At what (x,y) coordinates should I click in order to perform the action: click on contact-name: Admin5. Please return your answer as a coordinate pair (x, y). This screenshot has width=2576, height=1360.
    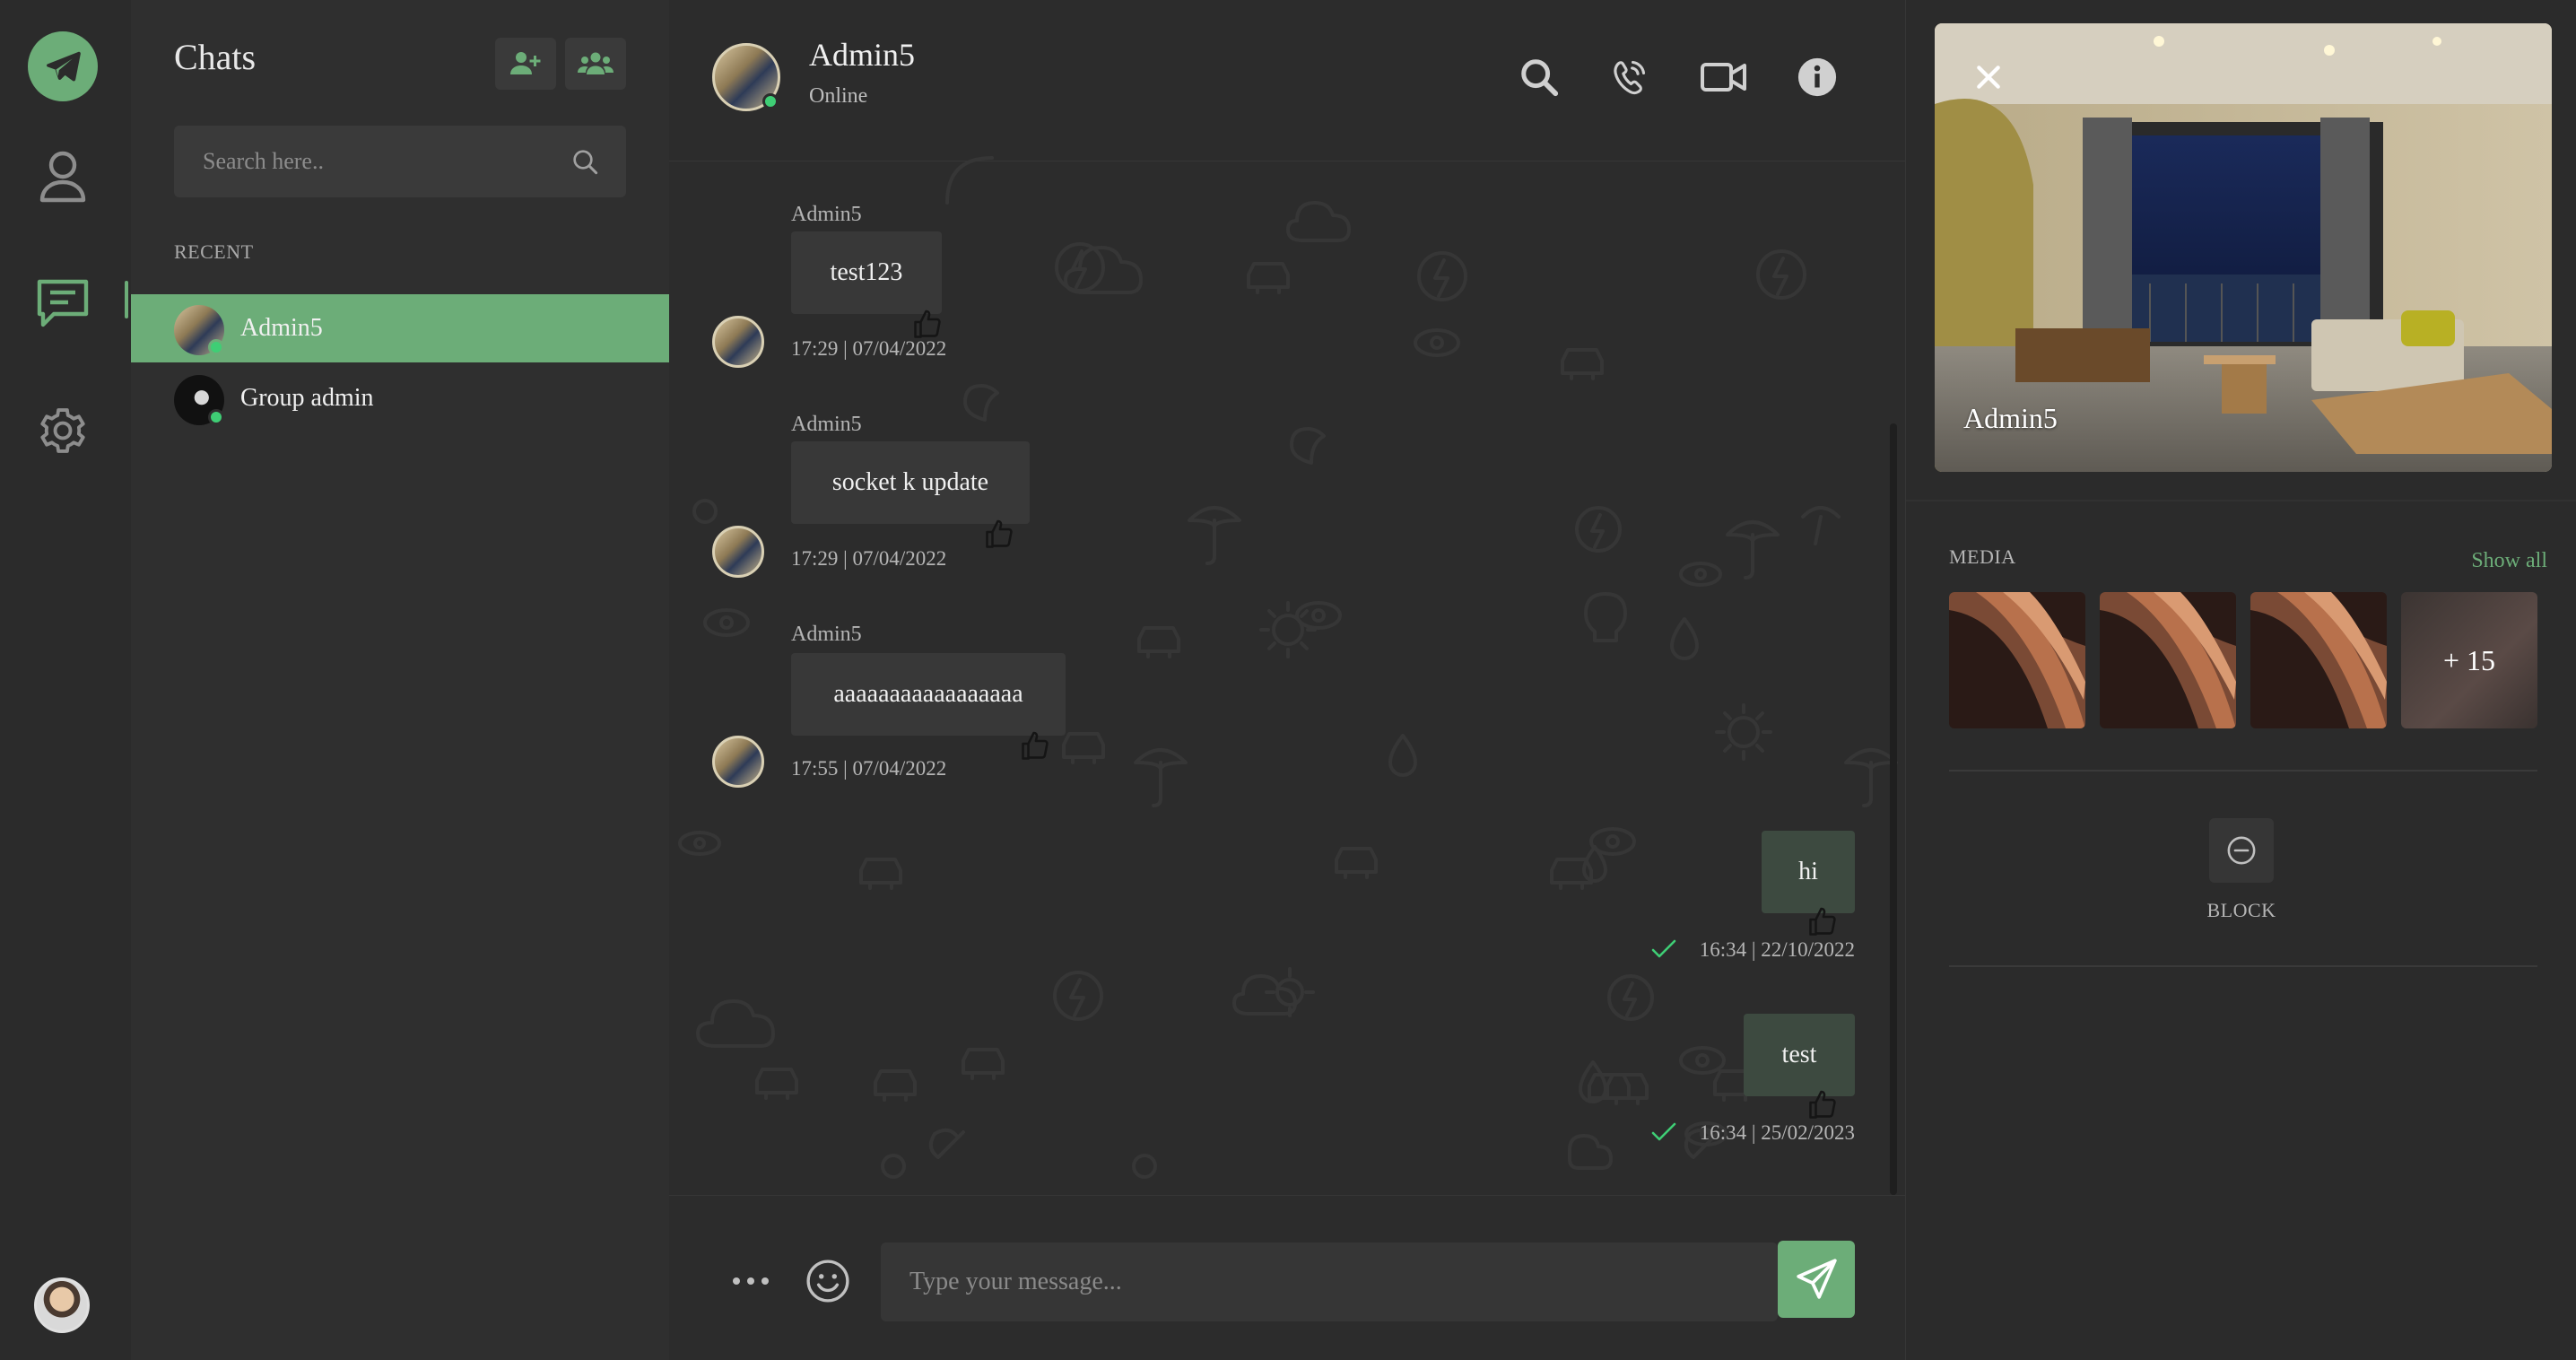
    Looking at the image, I should click on (862, 55).